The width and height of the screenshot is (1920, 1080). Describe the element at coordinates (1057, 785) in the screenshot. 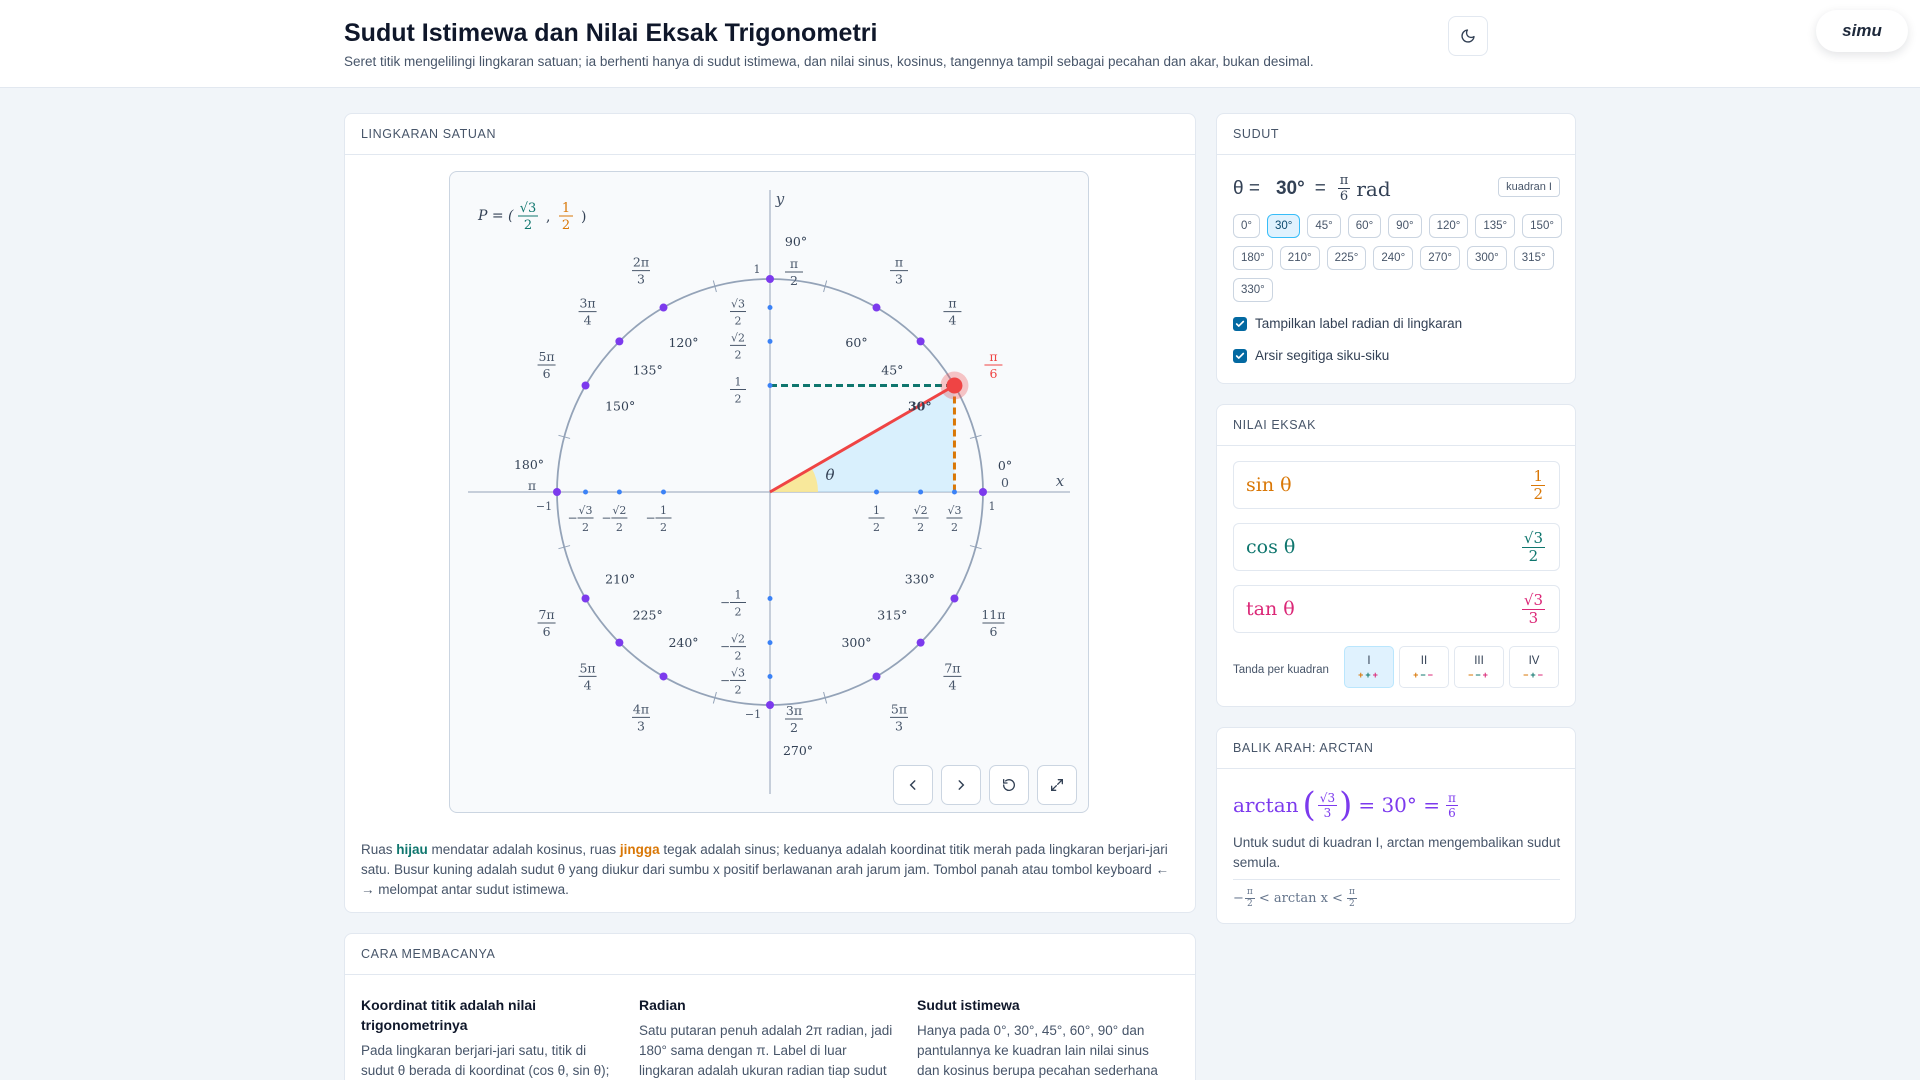

I see `fullscreen-button` at that location.